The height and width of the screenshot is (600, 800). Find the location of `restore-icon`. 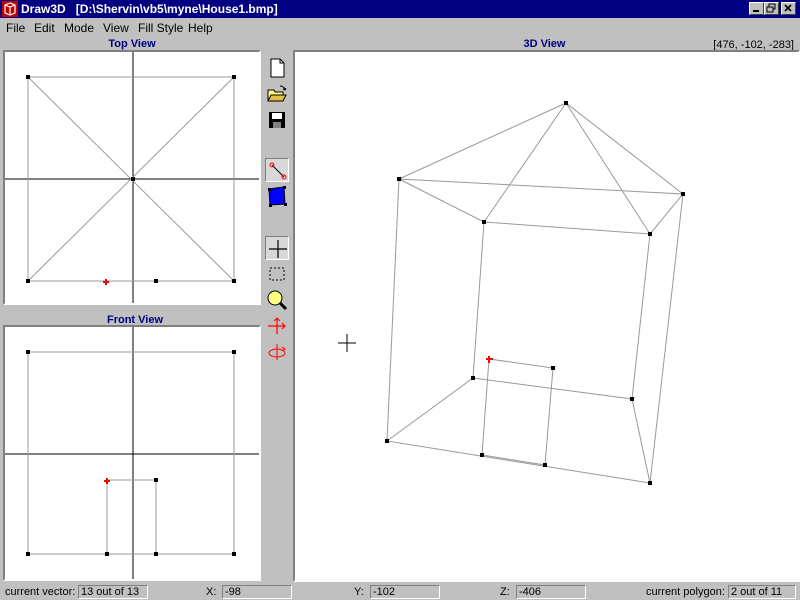

restore-icon is located at coordinates (771, 8).